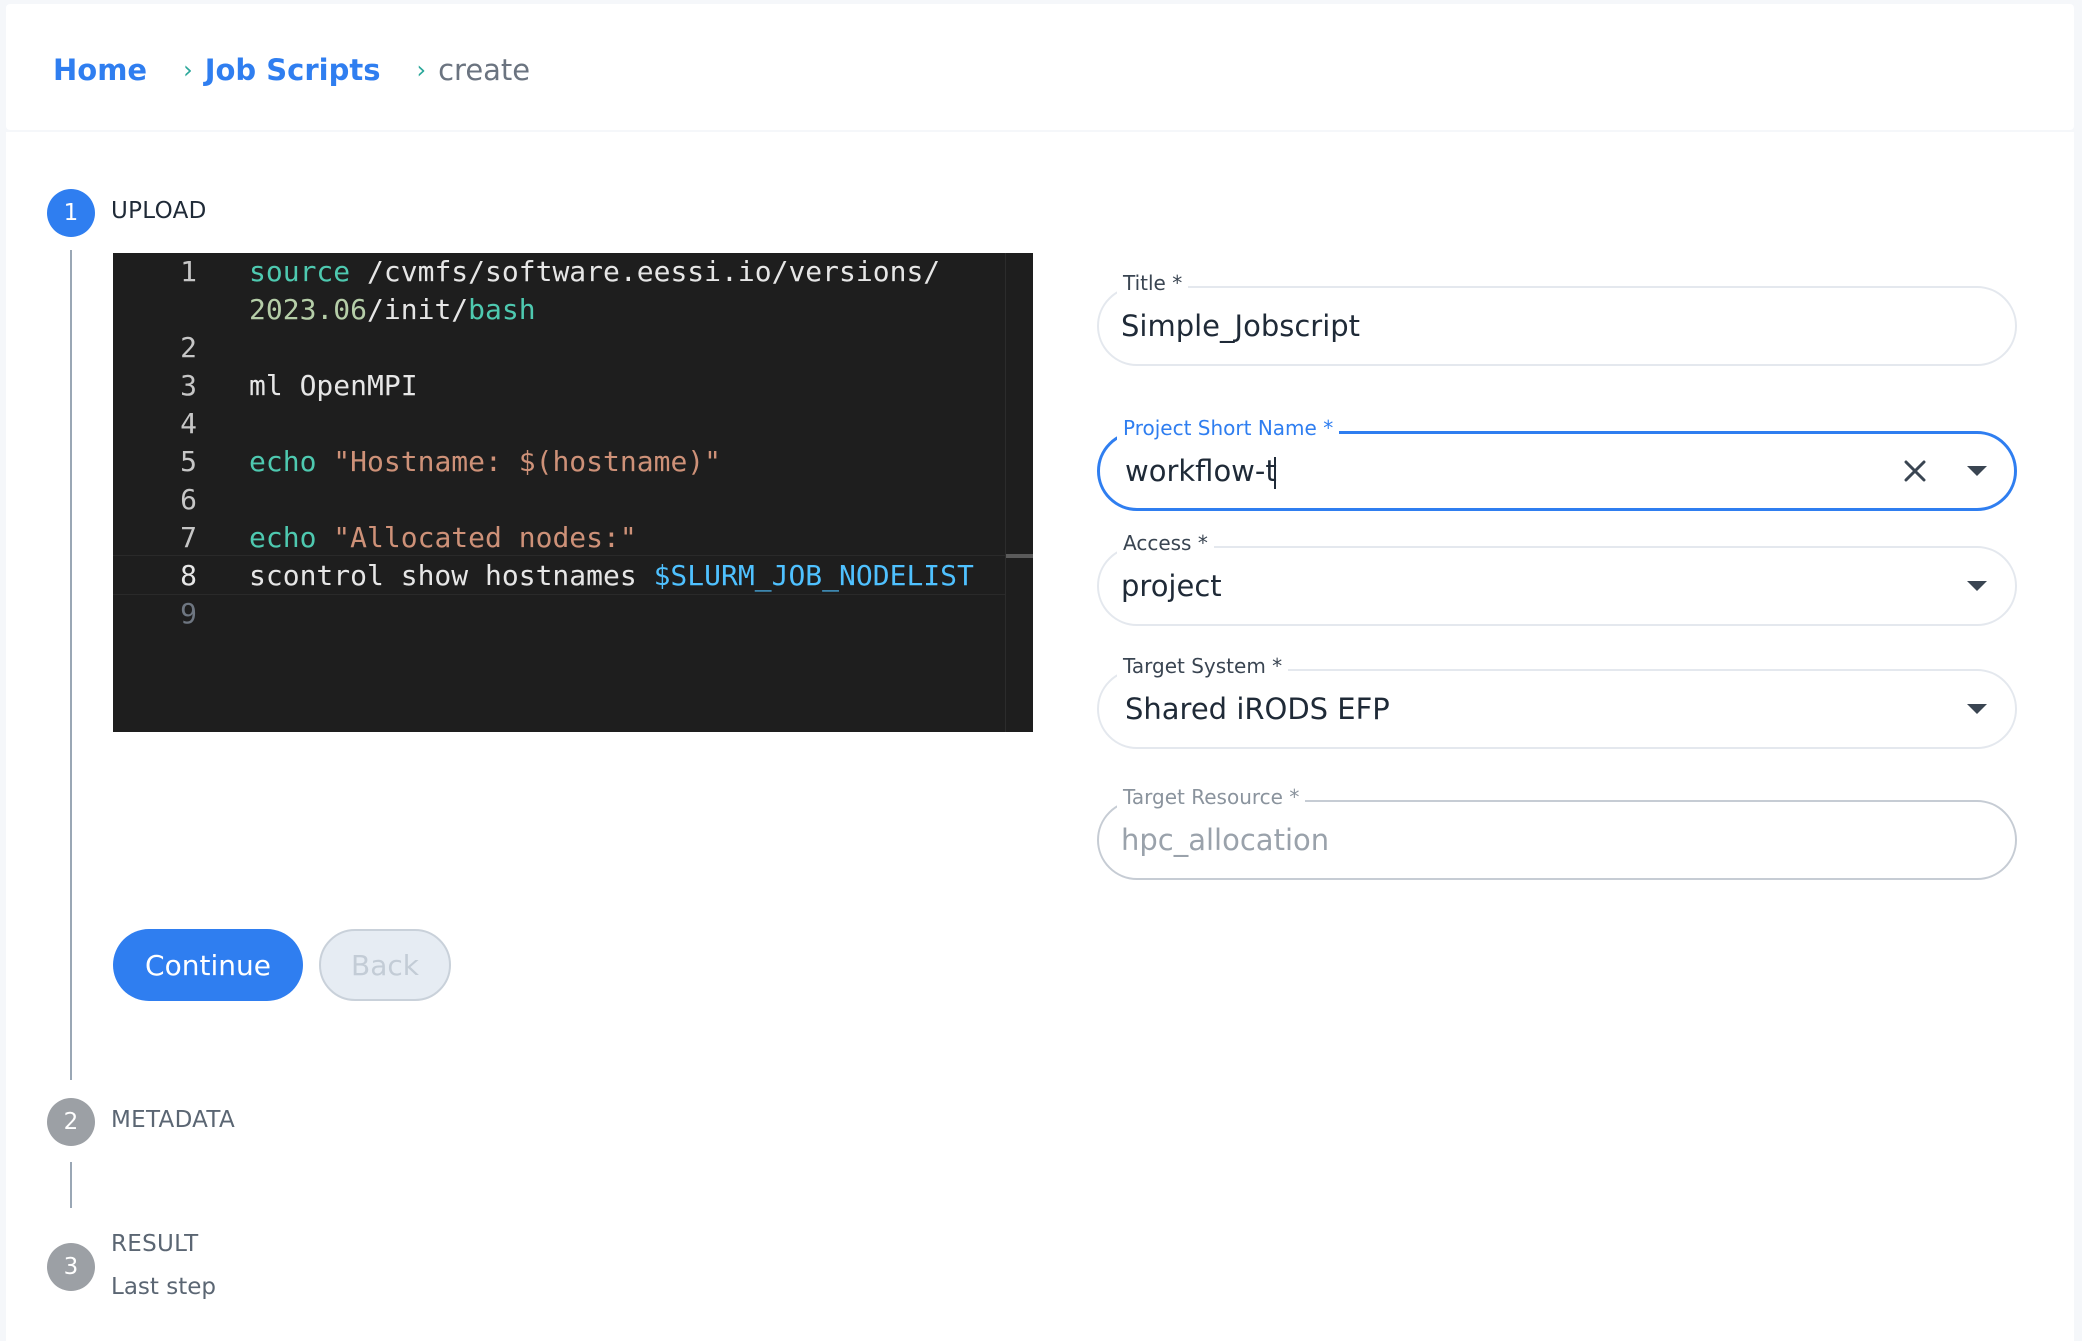 The height and width of the screenshot is (1341, 2082). I want to click on project-short-name-input: workflow-t, so click(1201, 471).